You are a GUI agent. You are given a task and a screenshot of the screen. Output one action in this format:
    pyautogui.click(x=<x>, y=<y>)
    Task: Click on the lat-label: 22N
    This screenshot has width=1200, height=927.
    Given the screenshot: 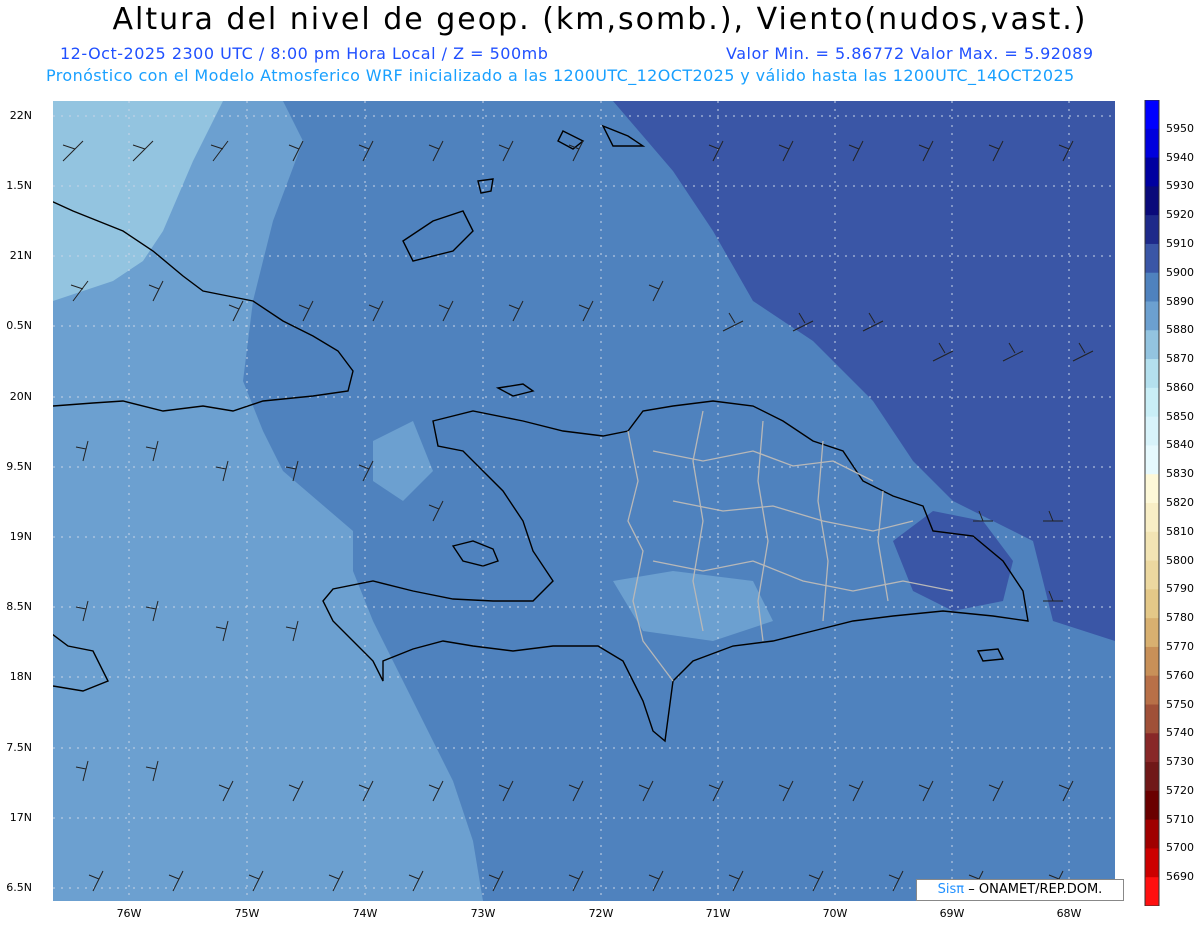 What is the action you would take?
    pyautogui.click(x=20, y=115)
    